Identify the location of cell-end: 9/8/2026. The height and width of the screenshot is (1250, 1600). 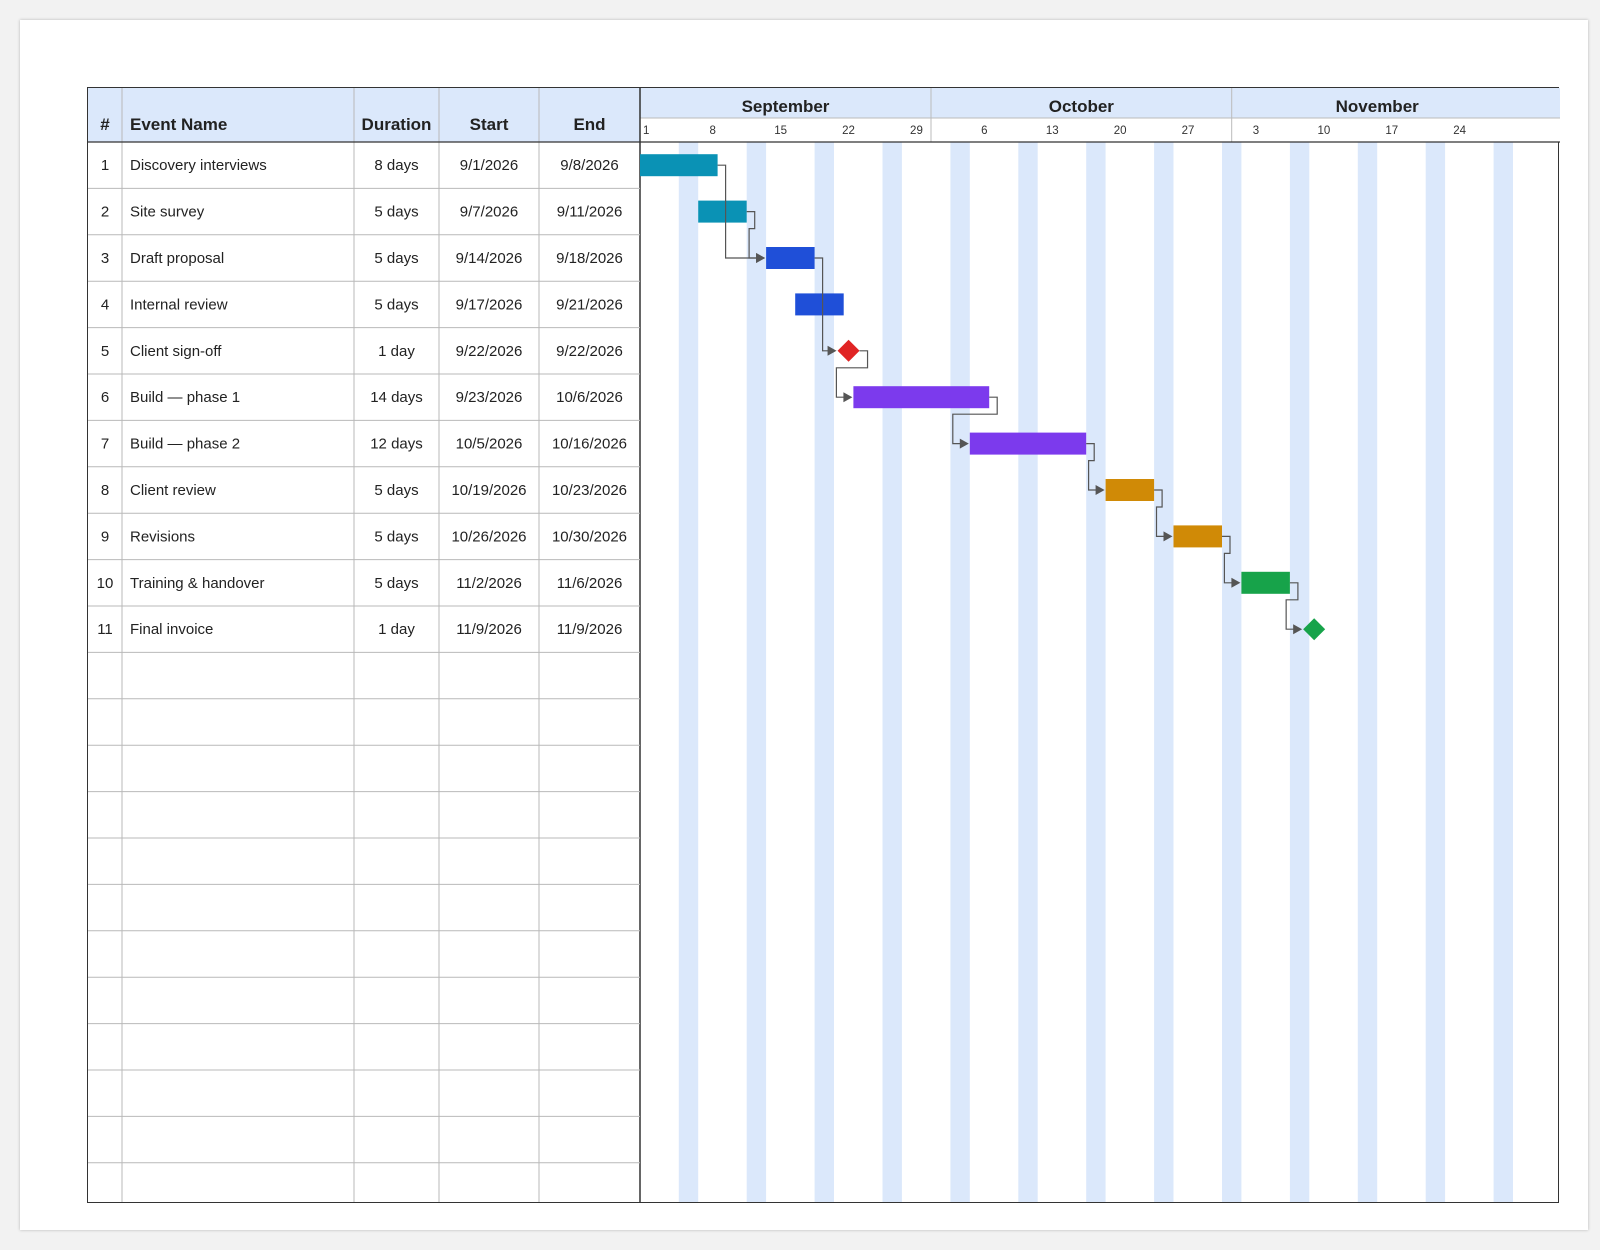
(589, 165).